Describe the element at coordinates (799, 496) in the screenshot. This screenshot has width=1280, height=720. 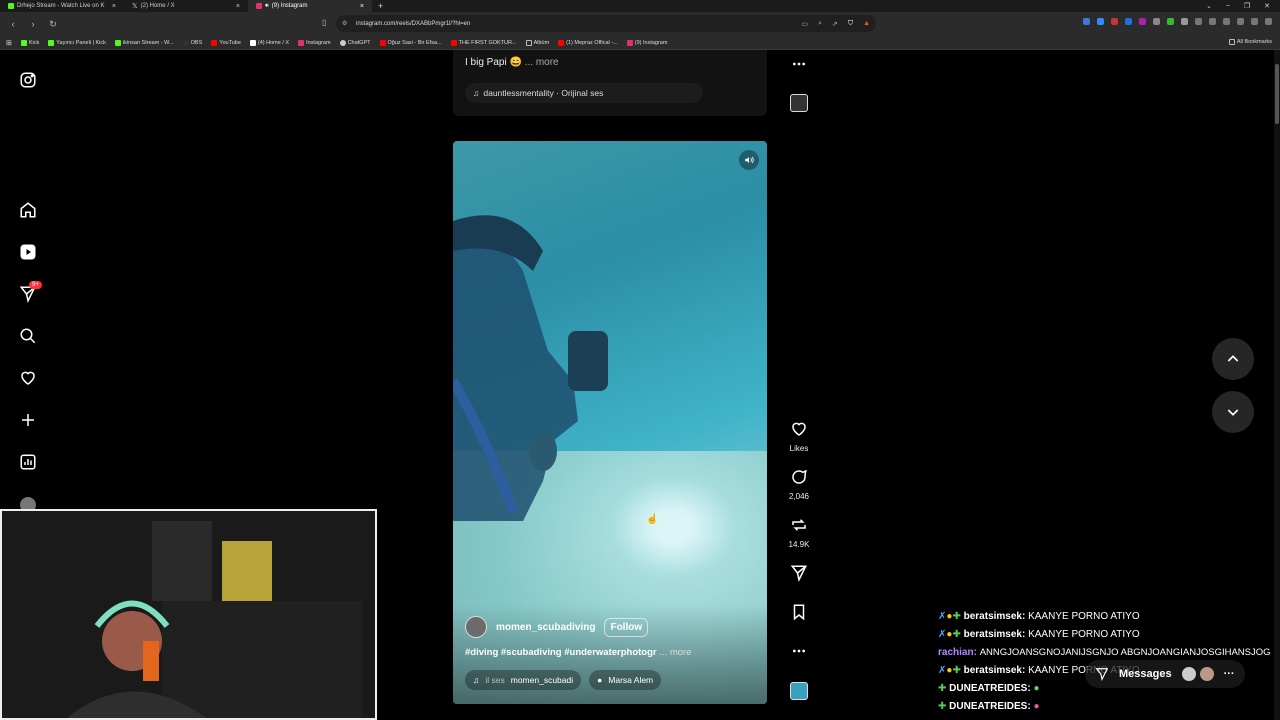
I see `comment-count: 2,046` at that location.